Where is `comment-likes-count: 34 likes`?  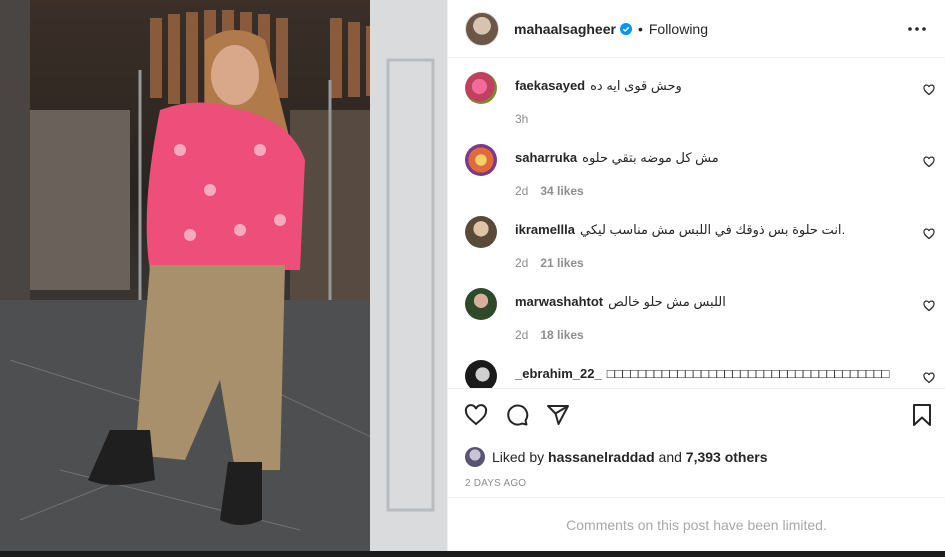 comment-likes-count: 34 likes is located at coordinates (561, 191).